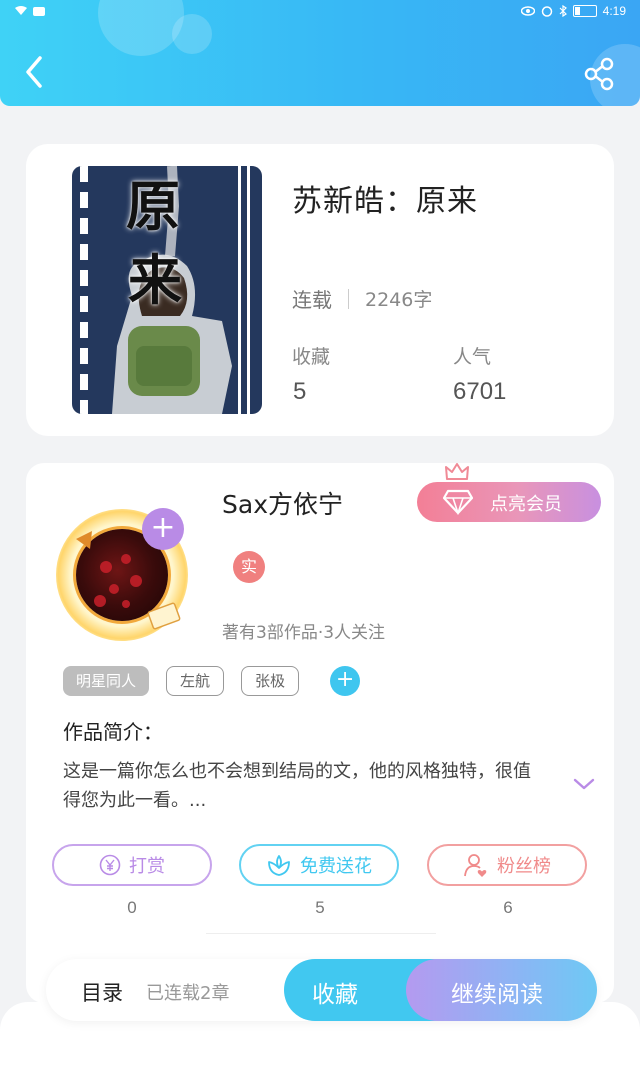  What do you see at coordinates (336, 866) in the screenshot?
I see `send-flower-label: 免费送花` at bounding box center [336, 866].